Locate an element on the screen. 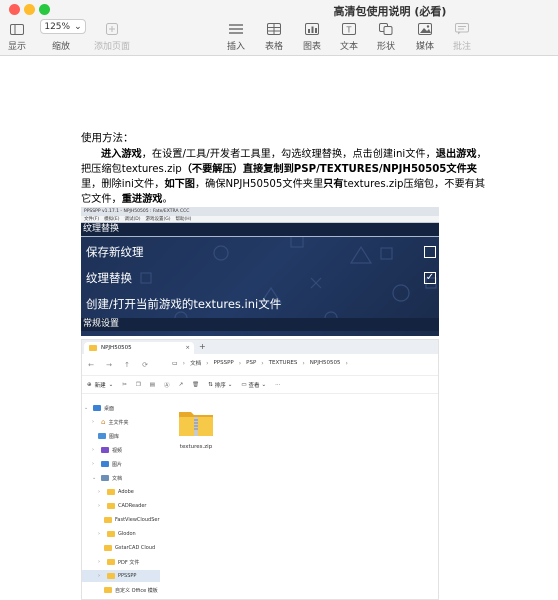 This screenshot has width=558, height=600. ppsspp-menubar: 文件(F) 模拟(E) 调试(D) 游戏设置(G) 帮助(H) is located at coordinates (260, 219).